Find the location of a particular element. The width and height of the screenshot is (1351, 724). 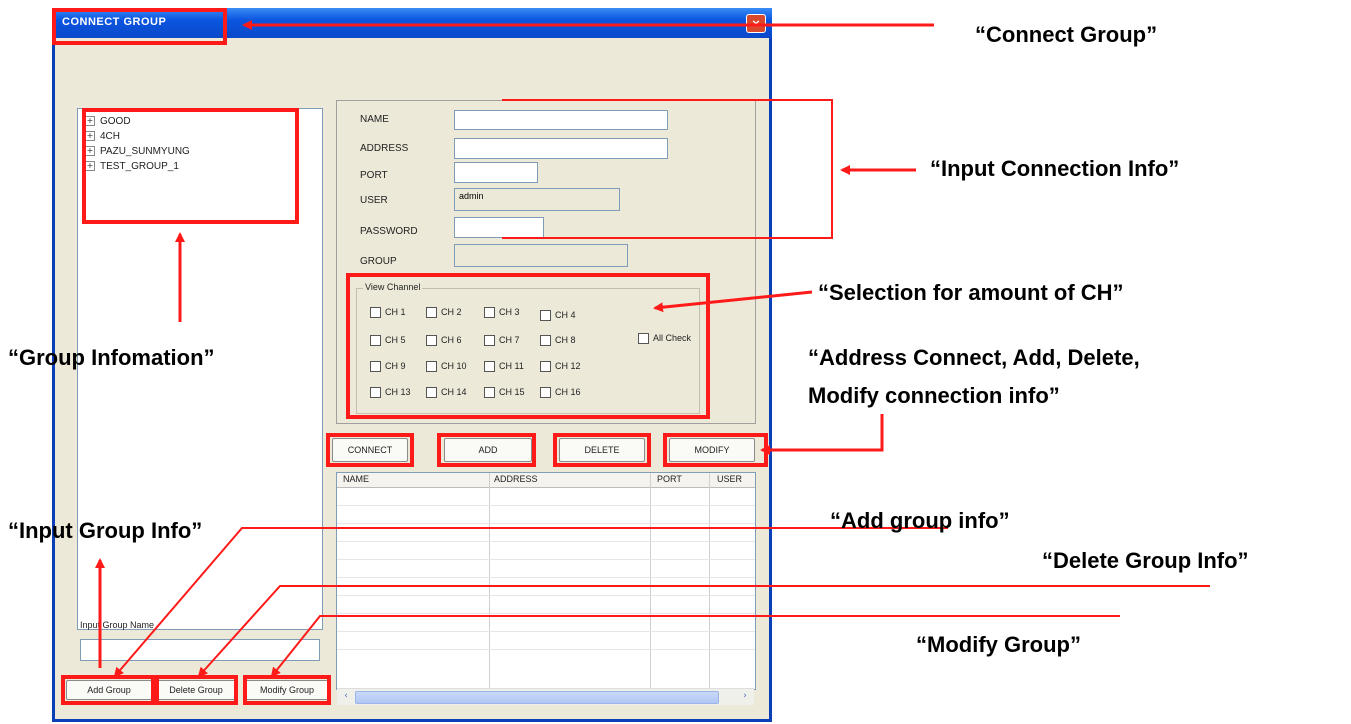

add-group-arrow is located at coordinates (530, 602).